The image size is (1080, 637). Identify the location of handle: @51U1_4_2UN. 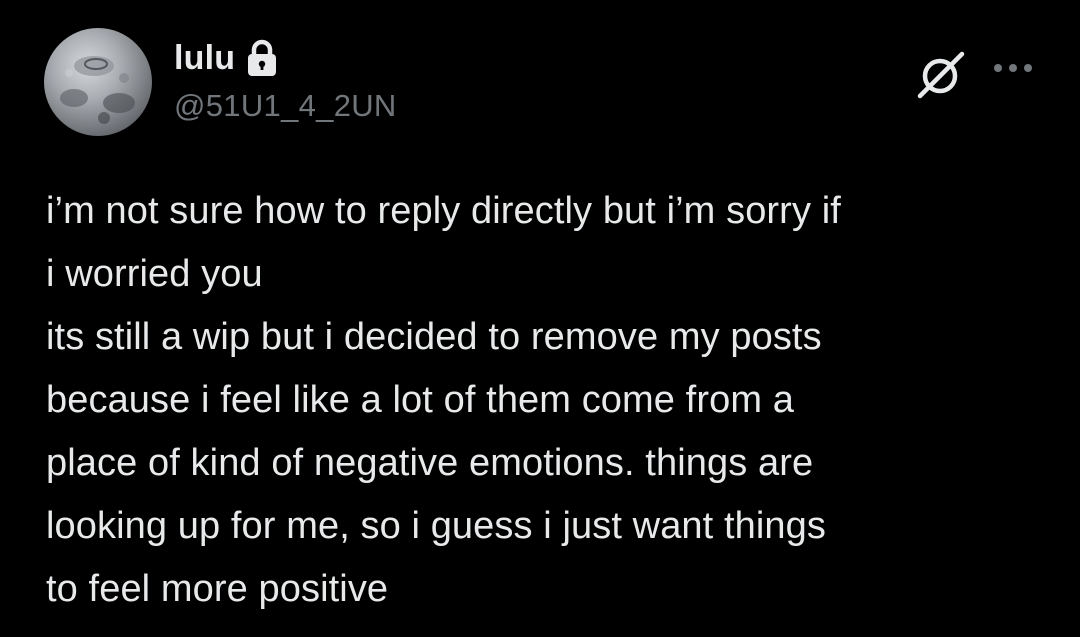
(285, 106).